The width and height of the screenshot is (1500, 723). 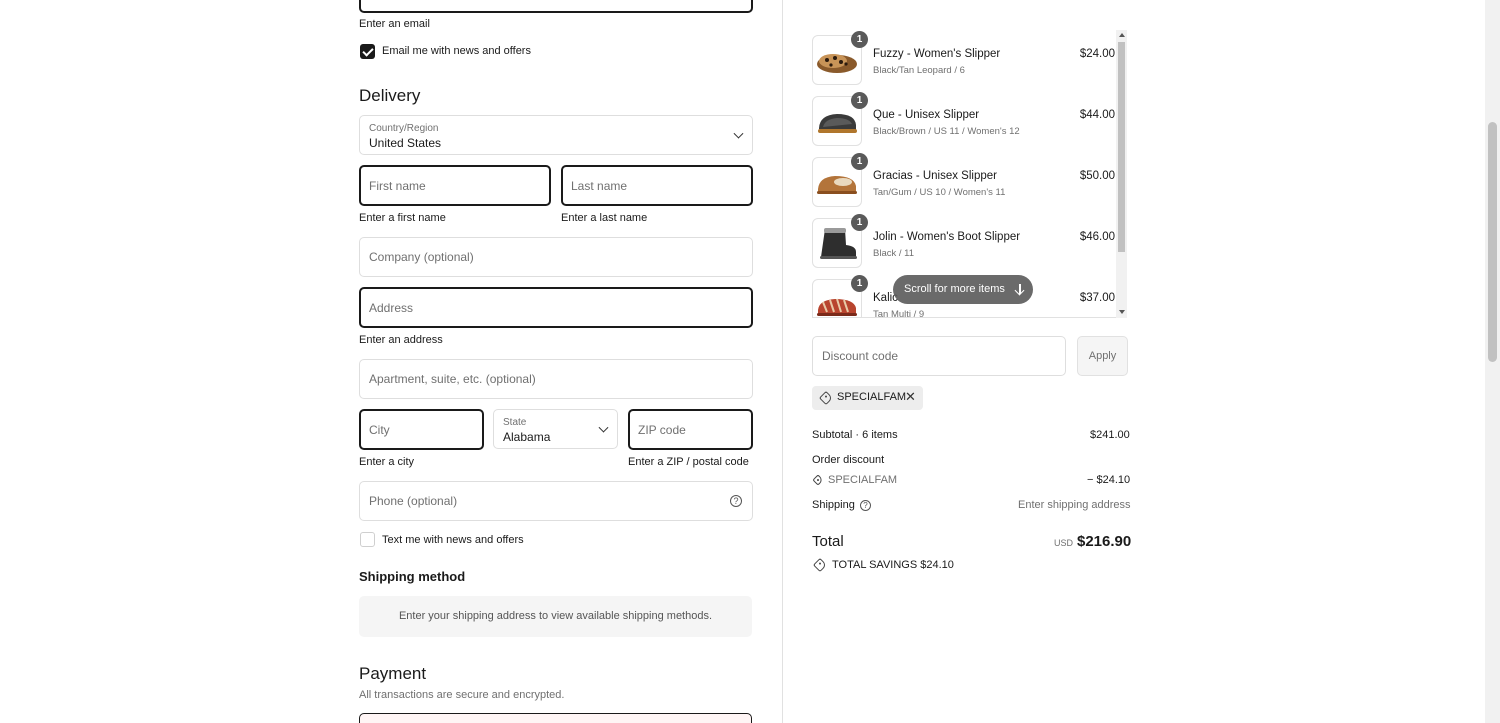 What do you see at coordinates (401, 340) in the screenshot?
I see `address-error: Enter an address` at bounding box center [401, 340].